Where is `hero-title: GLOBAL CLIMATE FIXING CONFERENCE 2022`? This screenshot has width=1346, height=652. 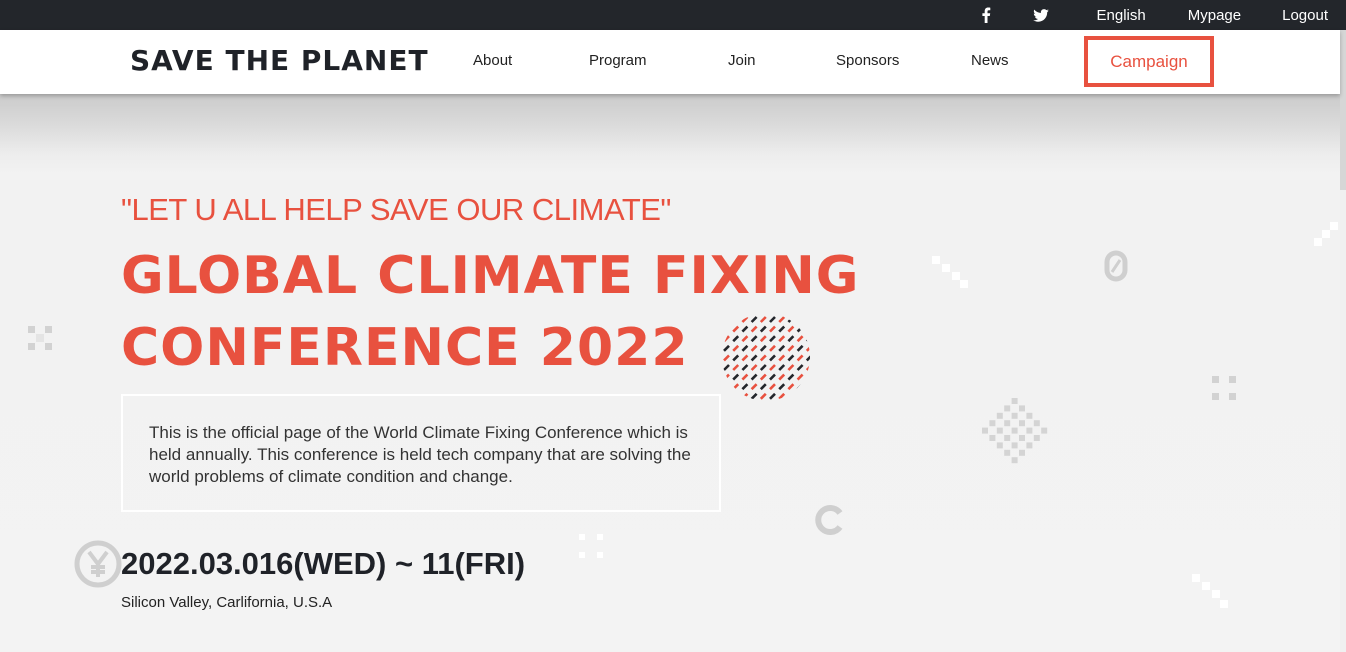 hero-title: GLOBAL CLIMATE FIXING CONFERENCE 2022 is located at coordinates (490, 312).